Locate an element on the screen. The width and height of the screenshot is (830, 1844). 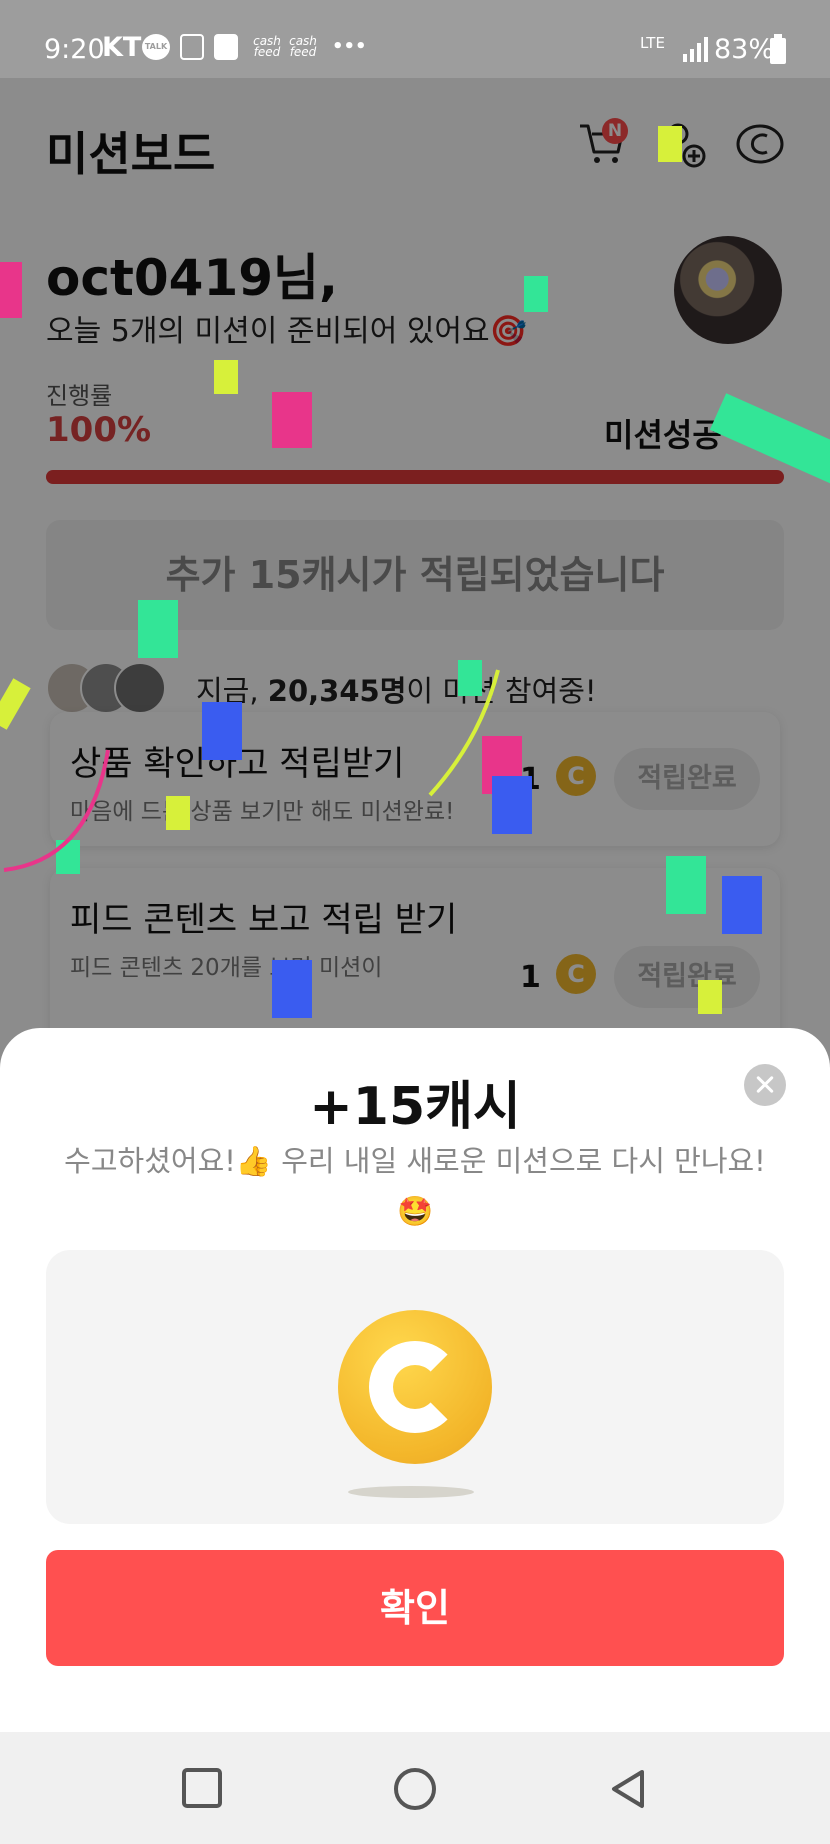
circle-icon is located at coordinates (415, 1789).